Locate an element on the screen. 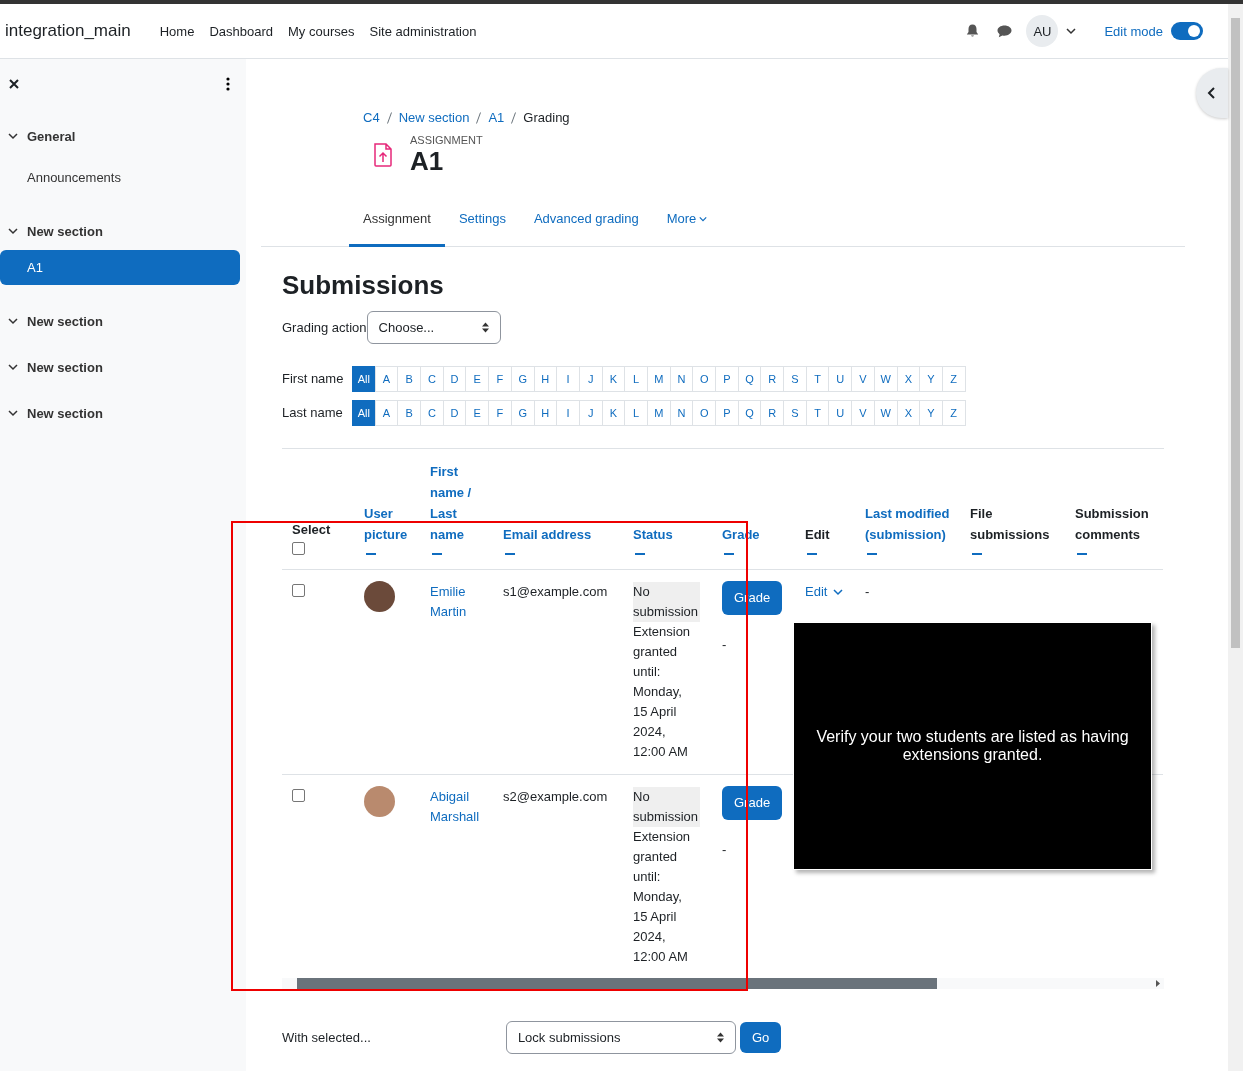  column-header: First name / Last name is located at coordinates (461, 503).